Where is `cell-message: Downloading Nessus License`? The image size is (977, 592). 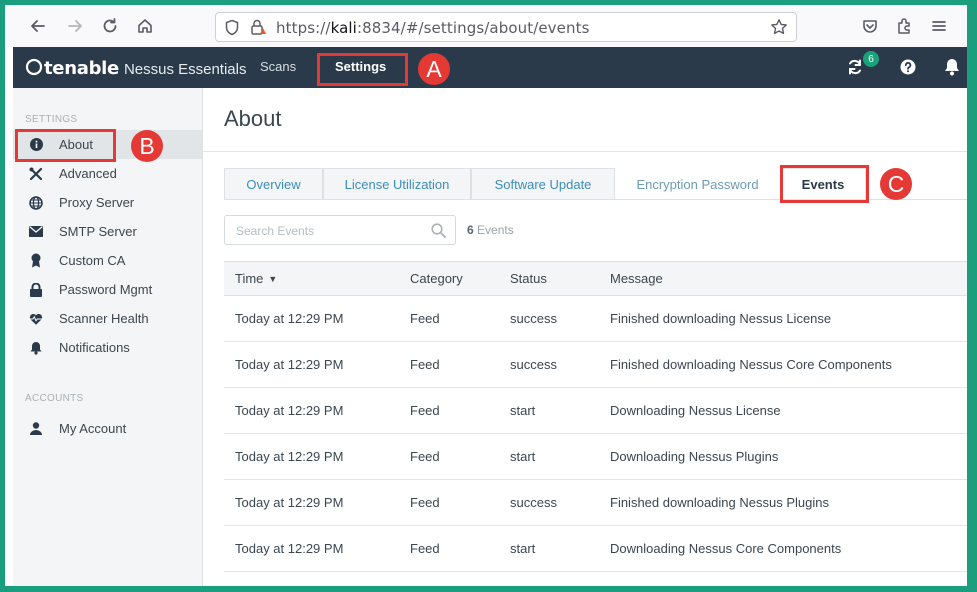 cell-message: Downloading Nessus License is located at coordinates (695, 410).